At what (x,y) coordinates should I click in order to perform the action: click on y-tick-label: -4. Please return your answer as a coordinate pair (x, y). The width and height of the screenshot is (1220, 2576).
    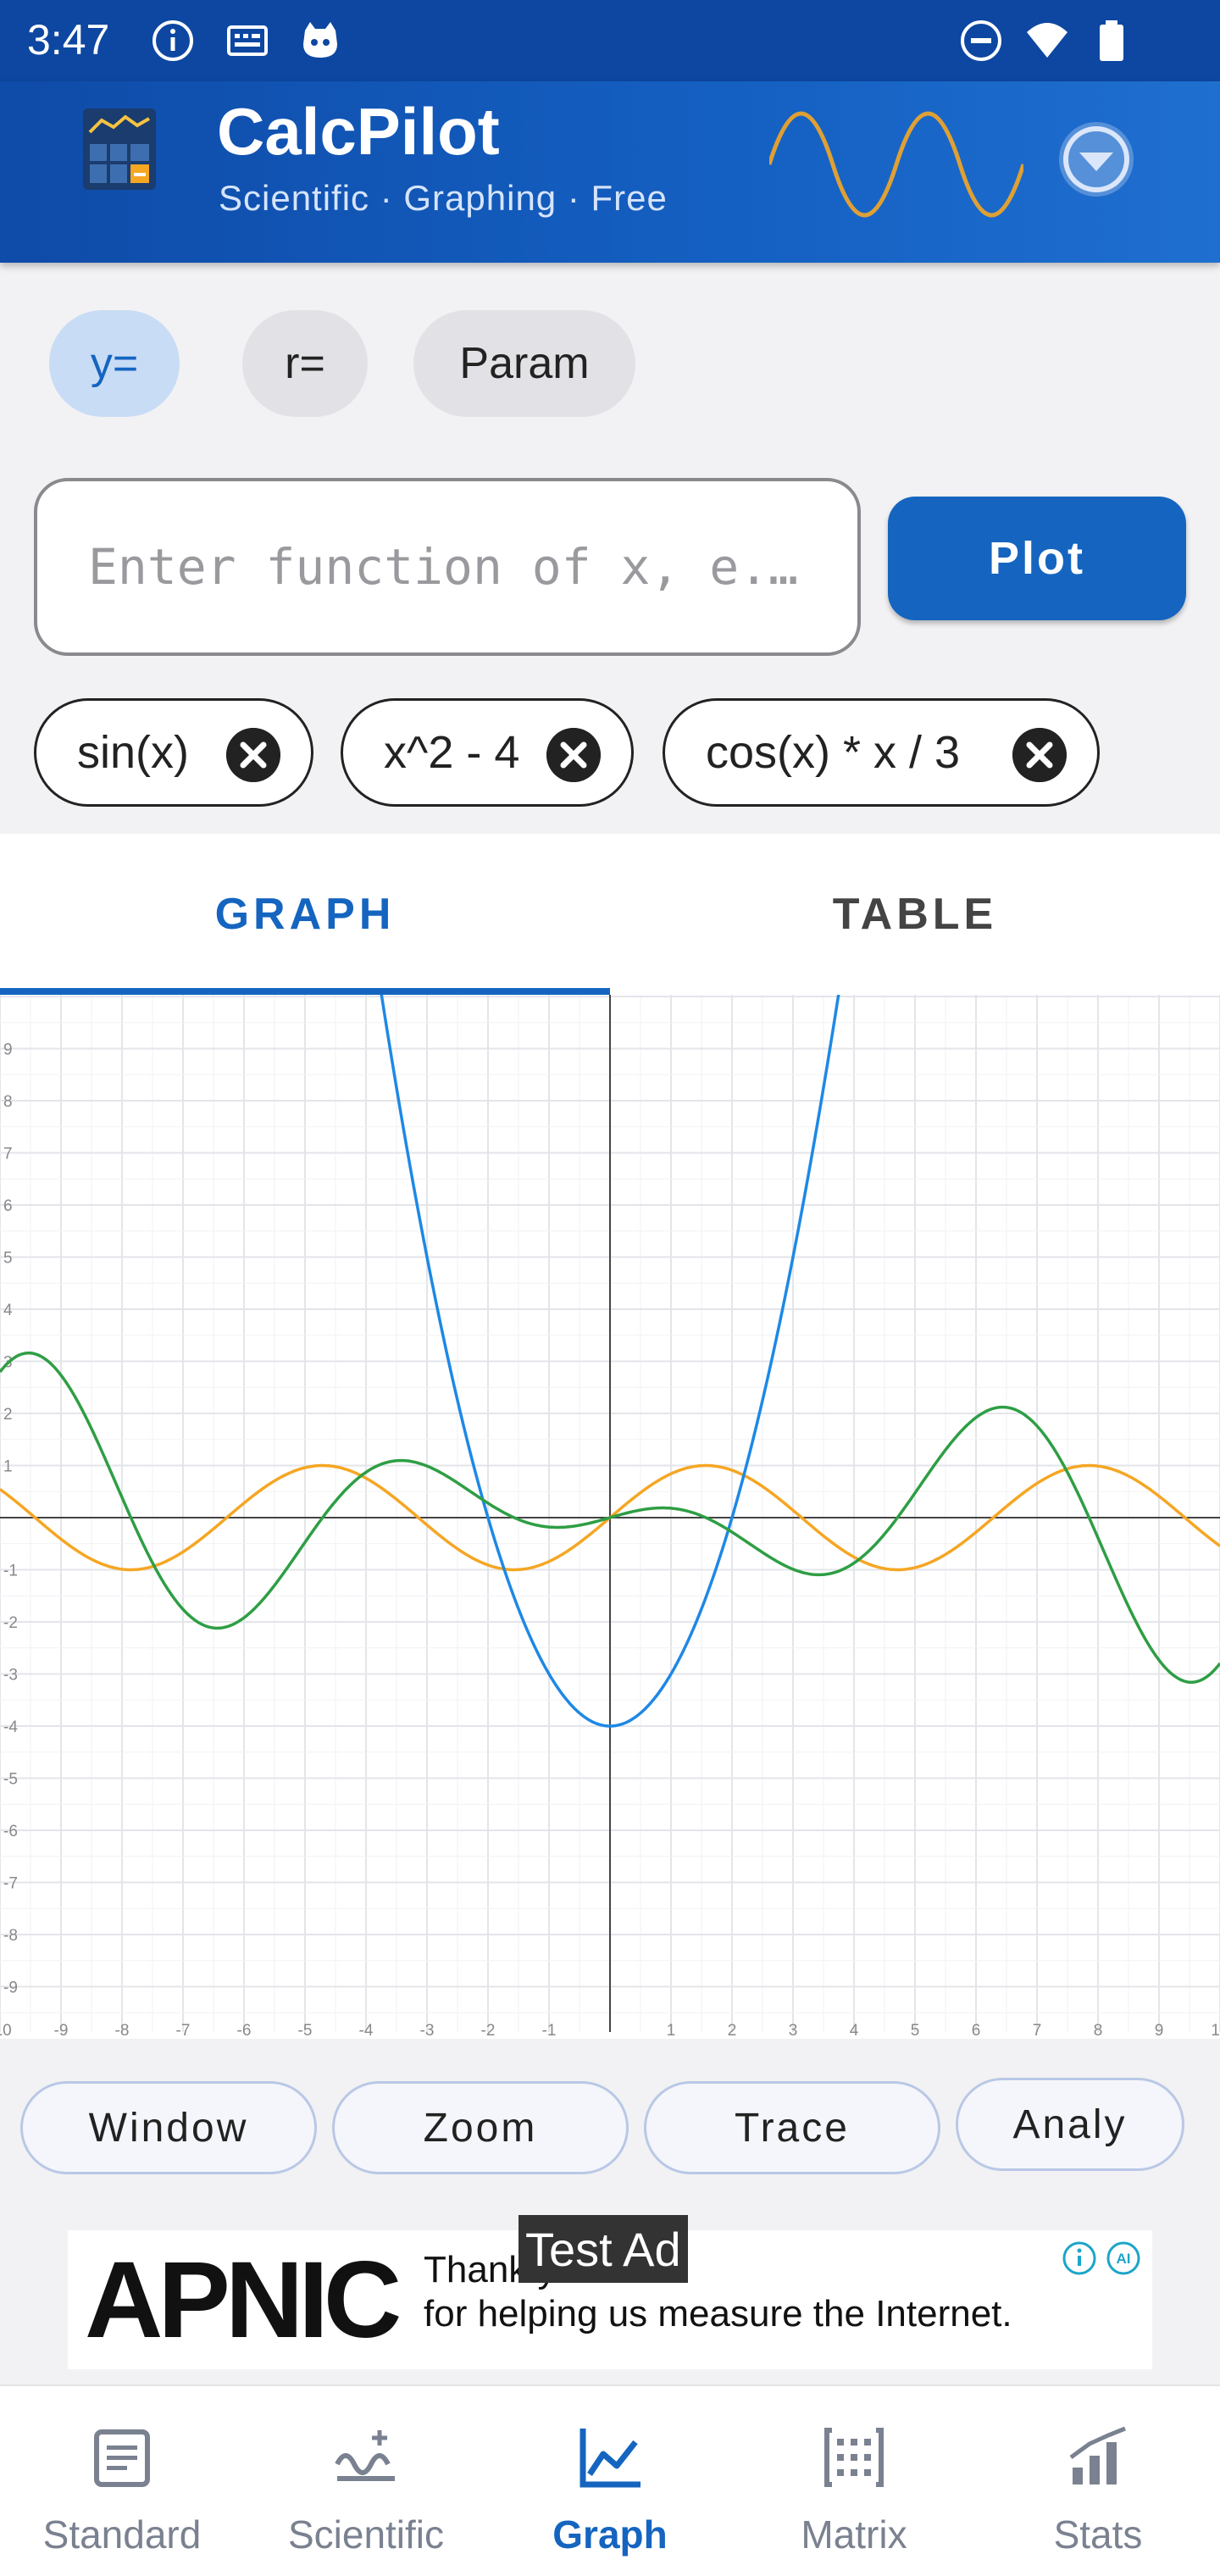
    Looking at the image, I should click on (10, 1727).